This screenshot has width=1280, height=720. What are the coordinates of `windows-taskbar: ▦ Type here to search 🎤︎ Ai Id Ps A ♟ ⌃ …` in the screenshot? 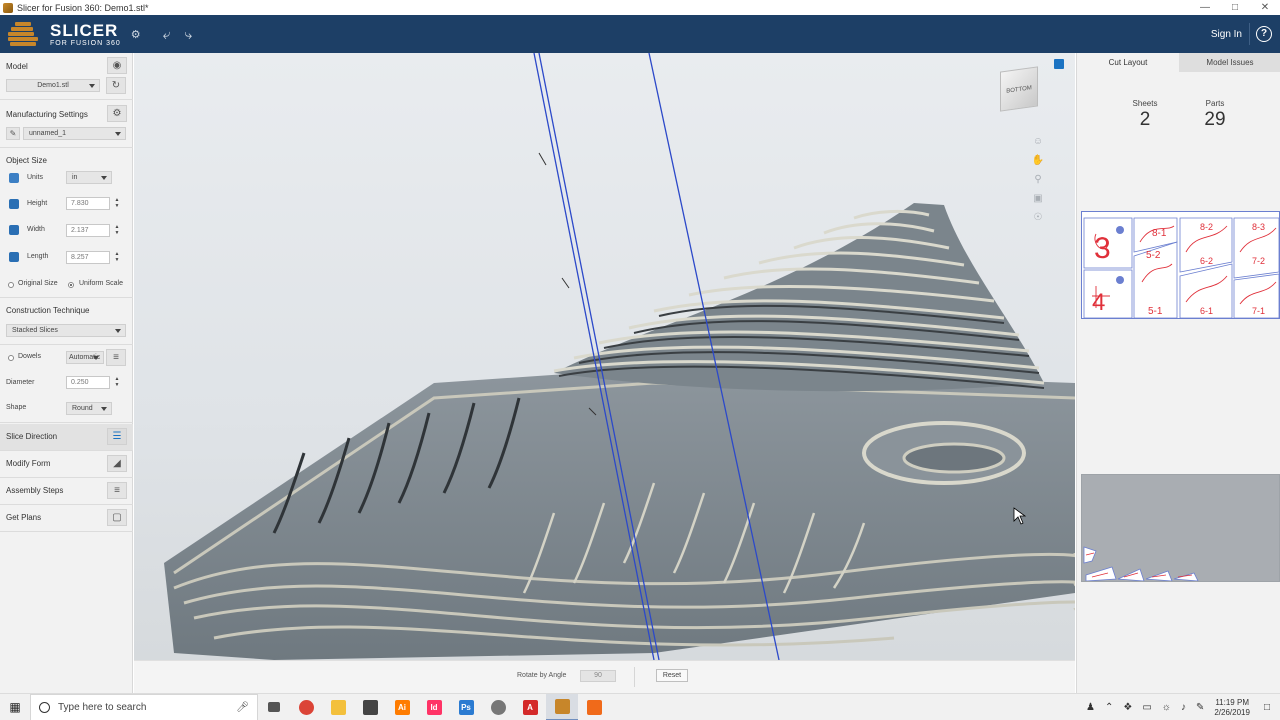 It's located at (640, 706).